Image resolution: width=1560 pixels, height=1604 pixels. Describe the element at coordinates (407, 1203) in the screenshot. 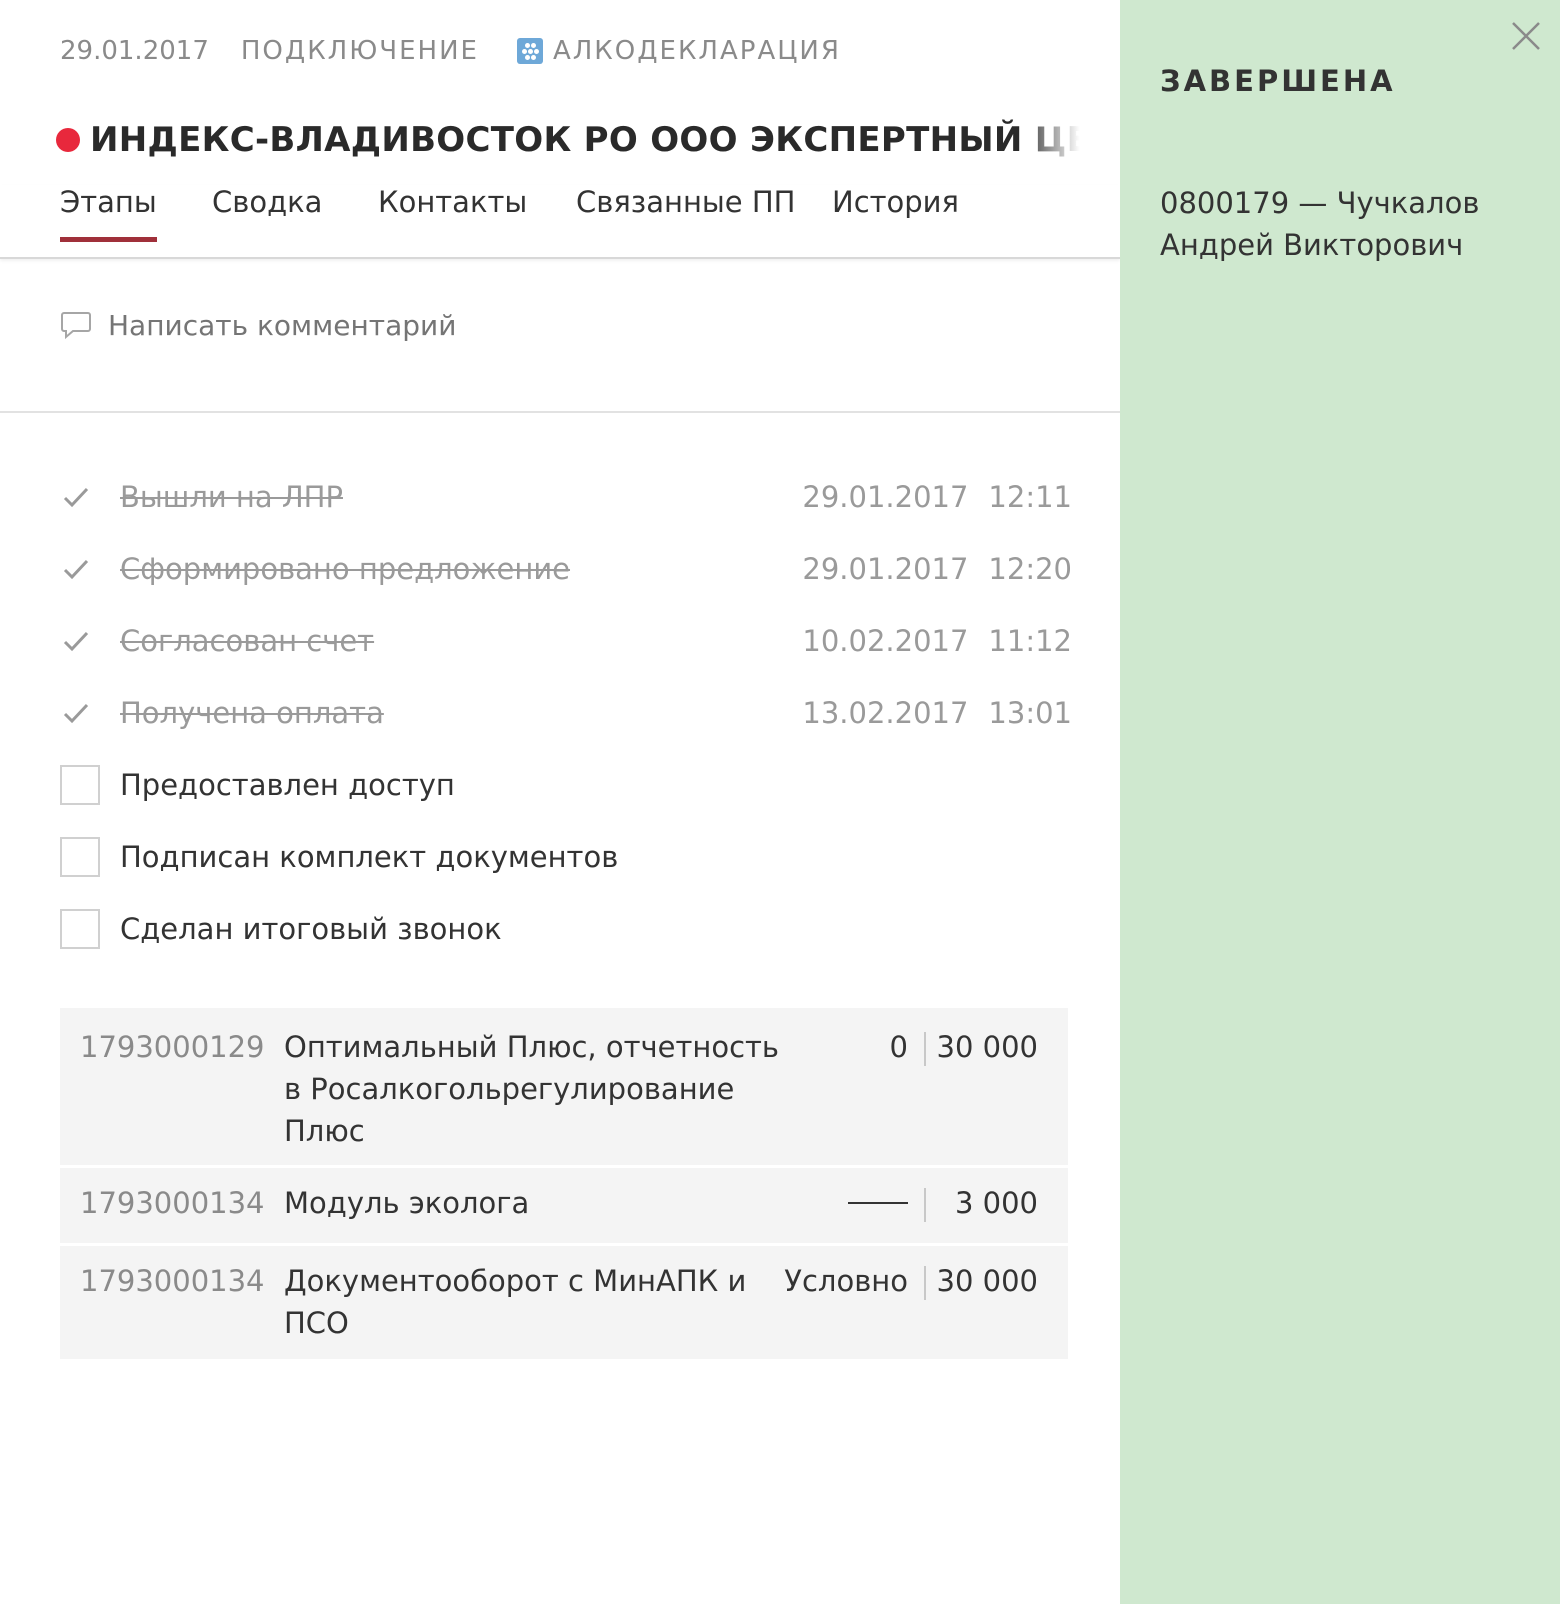

I see `product-name: Модуль эколога` at that location.